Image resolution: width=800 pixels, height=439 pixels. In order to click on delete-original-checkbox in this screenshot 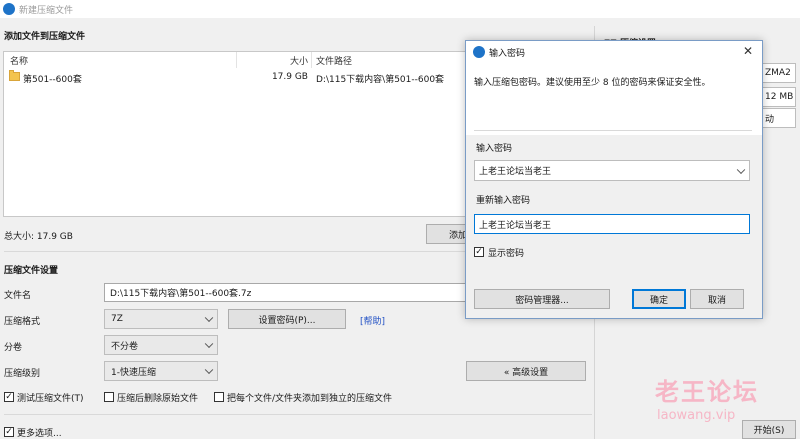, I will do `click(109, 397)`.